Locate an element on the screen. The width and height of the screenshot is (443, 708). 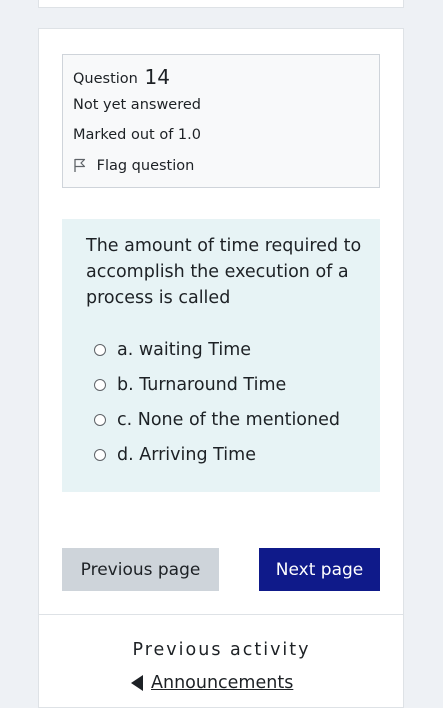
question-marks: Marked out of 1.0 is located at coordinates (137, 135).